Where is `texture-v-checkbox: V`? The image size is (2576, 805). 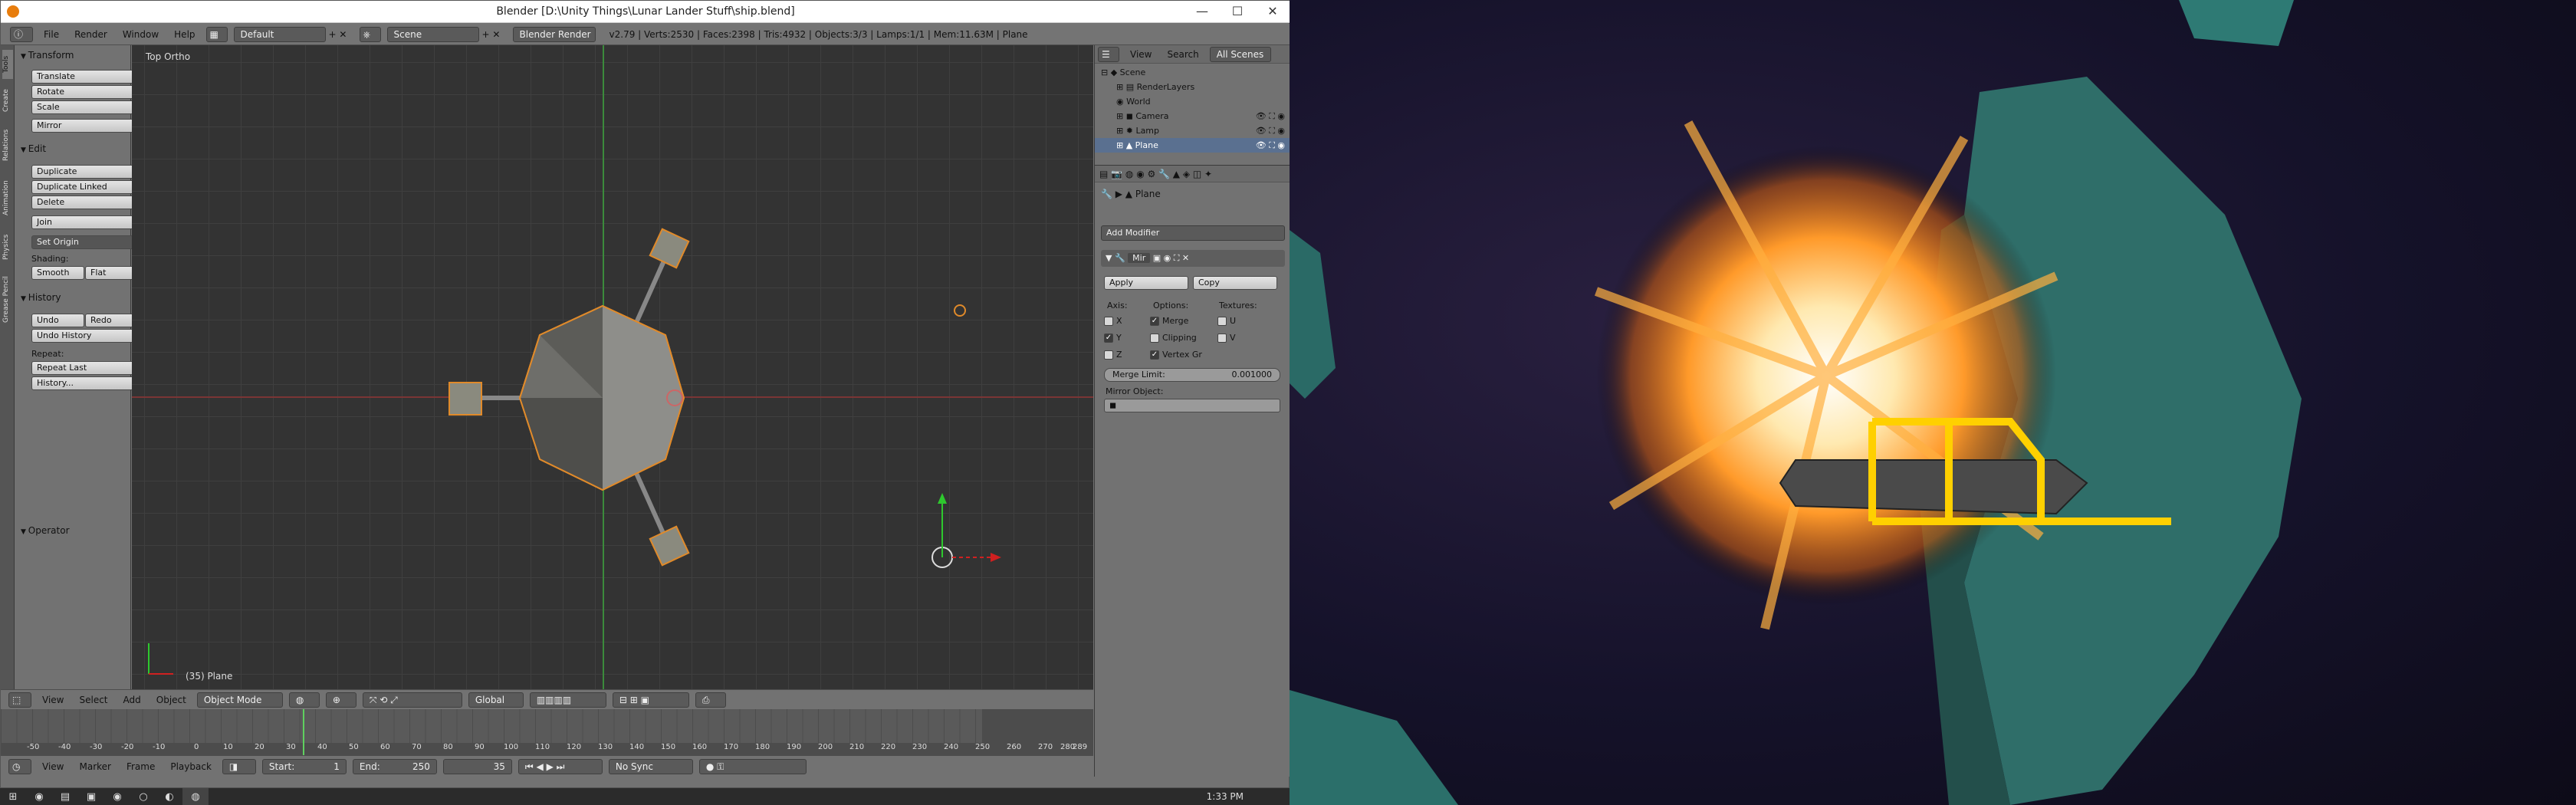
texture-v-checkbox: V is located at coordinates (1227, 338).